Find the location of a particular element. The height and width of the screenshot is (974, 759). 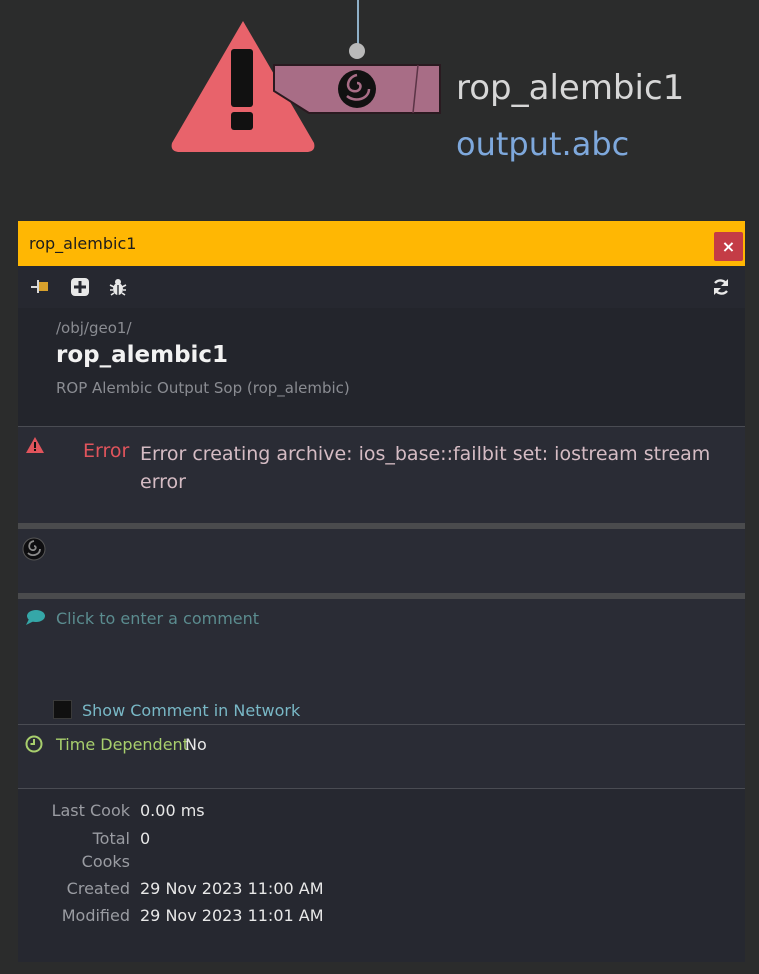

comment-icon is located at coordinates (35, 617).